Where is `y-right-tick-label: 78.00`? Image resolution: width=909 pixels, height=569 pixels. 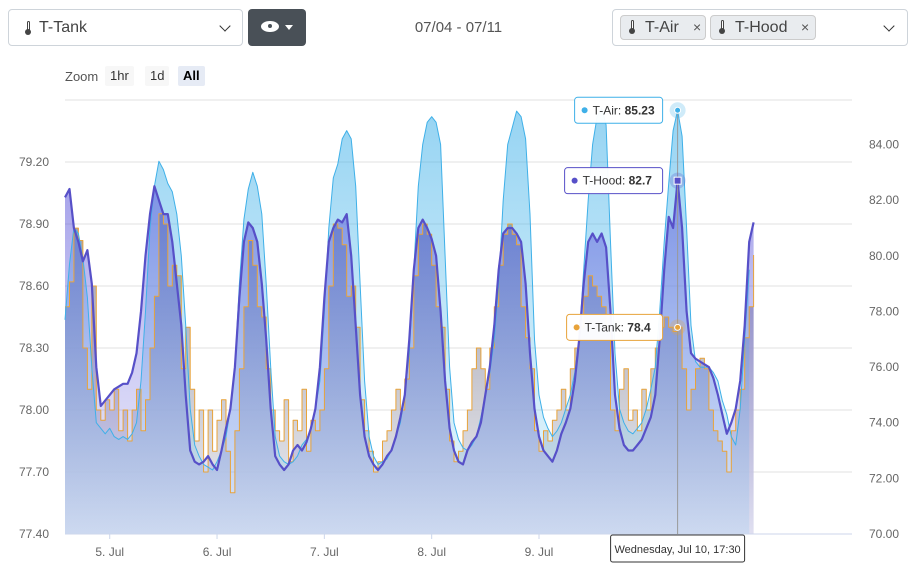 y-right-tick-label: 78.00 is located at coordinates (884, 311).